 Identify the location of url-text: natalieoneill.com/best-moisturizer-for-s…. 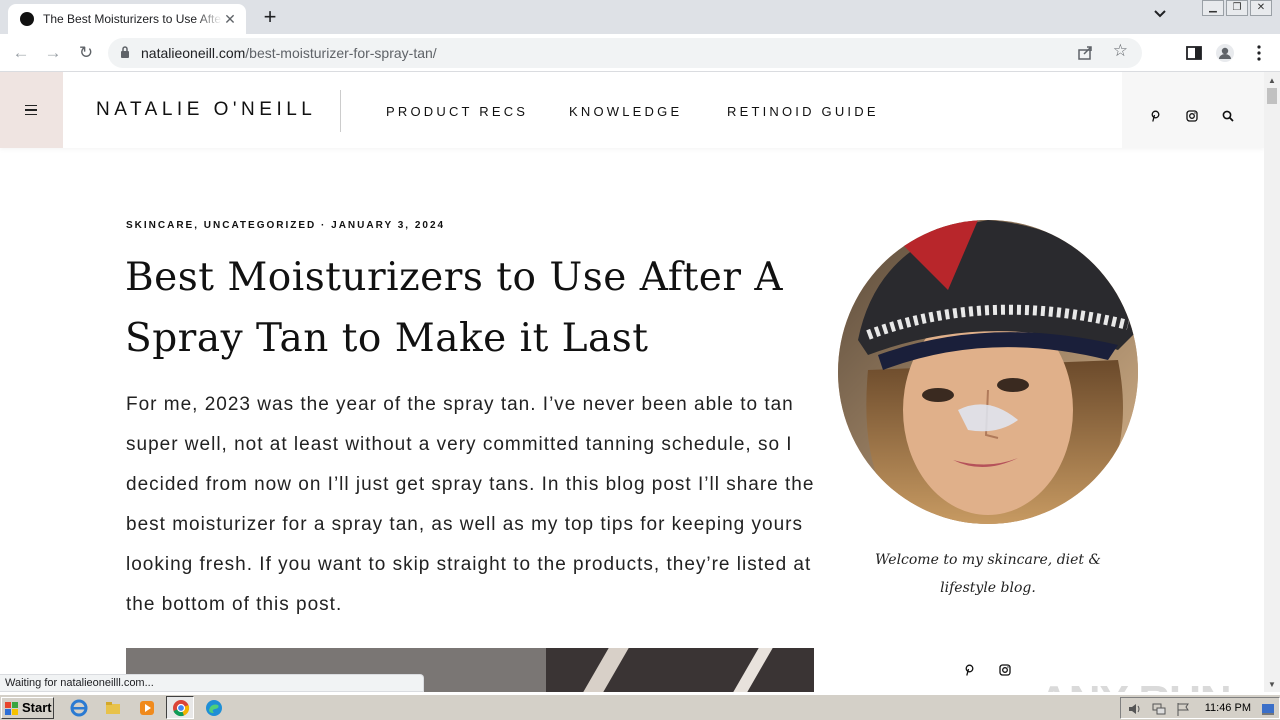
(289, 53).